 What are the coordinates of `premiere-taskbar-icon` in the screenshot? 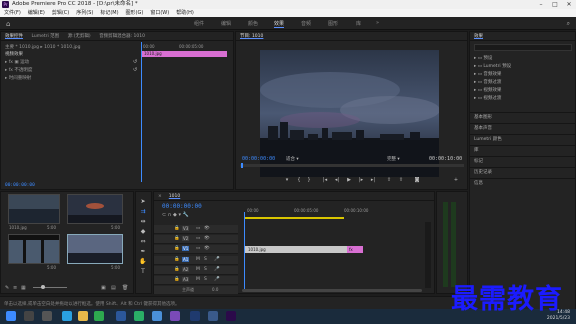 It's located at (231, 316).